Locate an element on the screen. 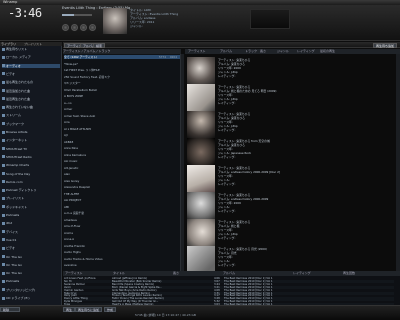  artist-row: 250 Sound Factory Feat. 初音ミク is located at coordinates (122, 77).